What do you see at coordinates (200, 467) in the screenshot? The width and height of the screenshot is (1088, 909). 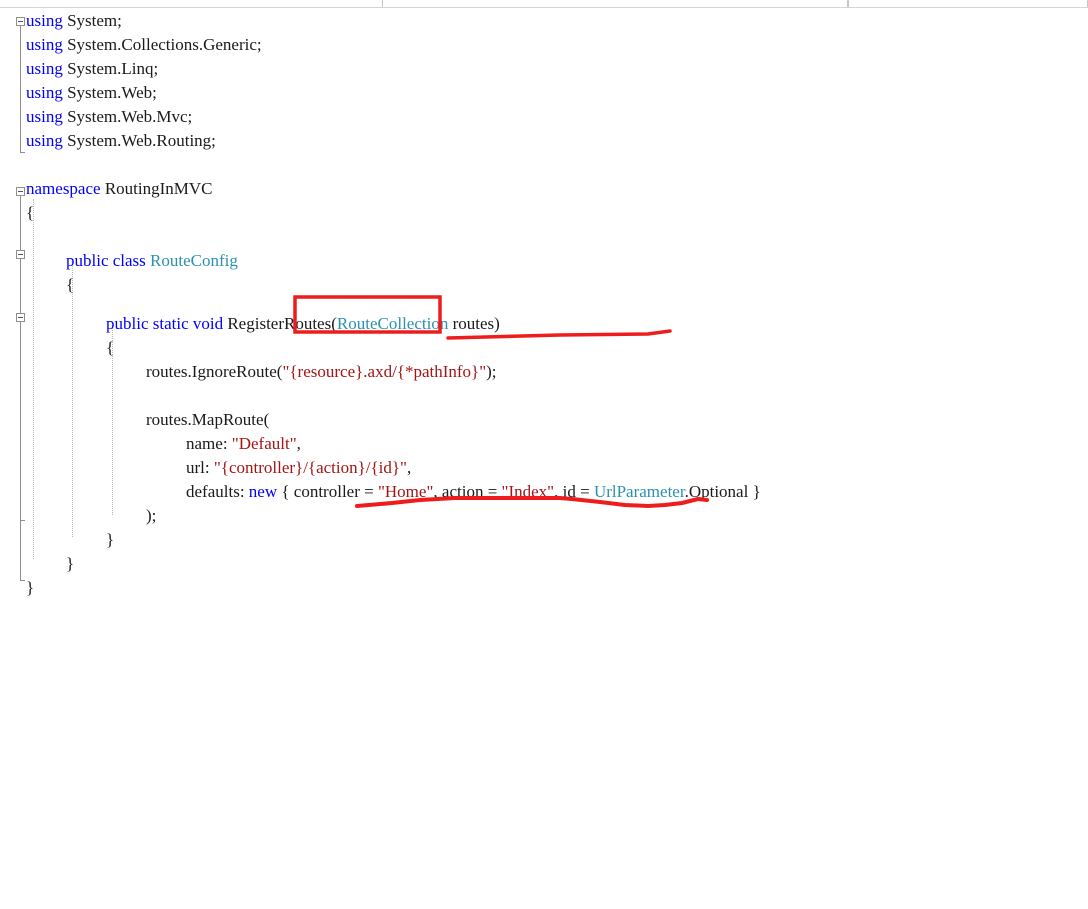 I see `token-plain: url:` at bounding box center [200, 467].